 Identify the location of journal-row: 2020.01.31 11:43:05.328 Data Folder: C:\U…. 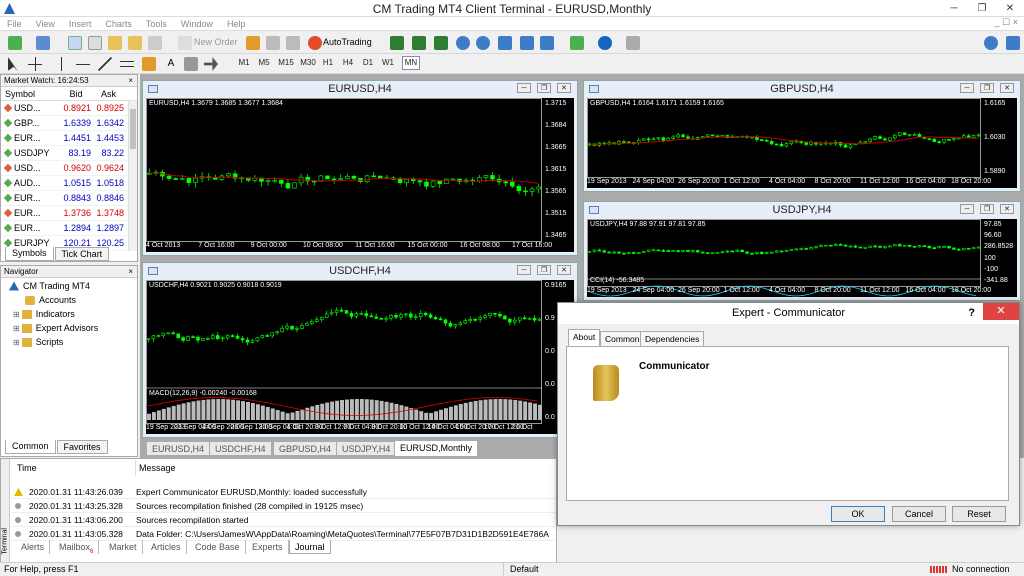
(283, 534).